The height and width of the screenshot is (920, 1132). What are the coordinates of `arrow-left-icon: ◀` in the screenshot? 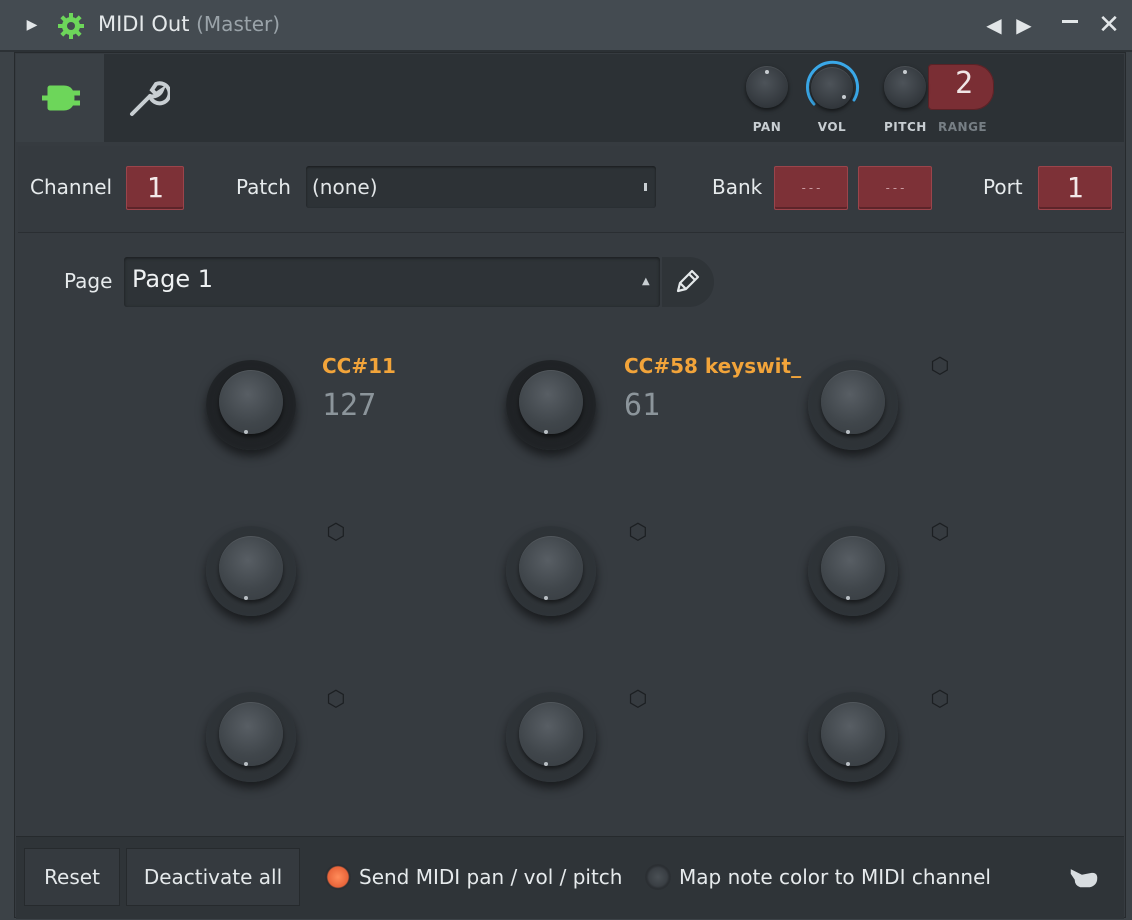 It's located at (994, 25).